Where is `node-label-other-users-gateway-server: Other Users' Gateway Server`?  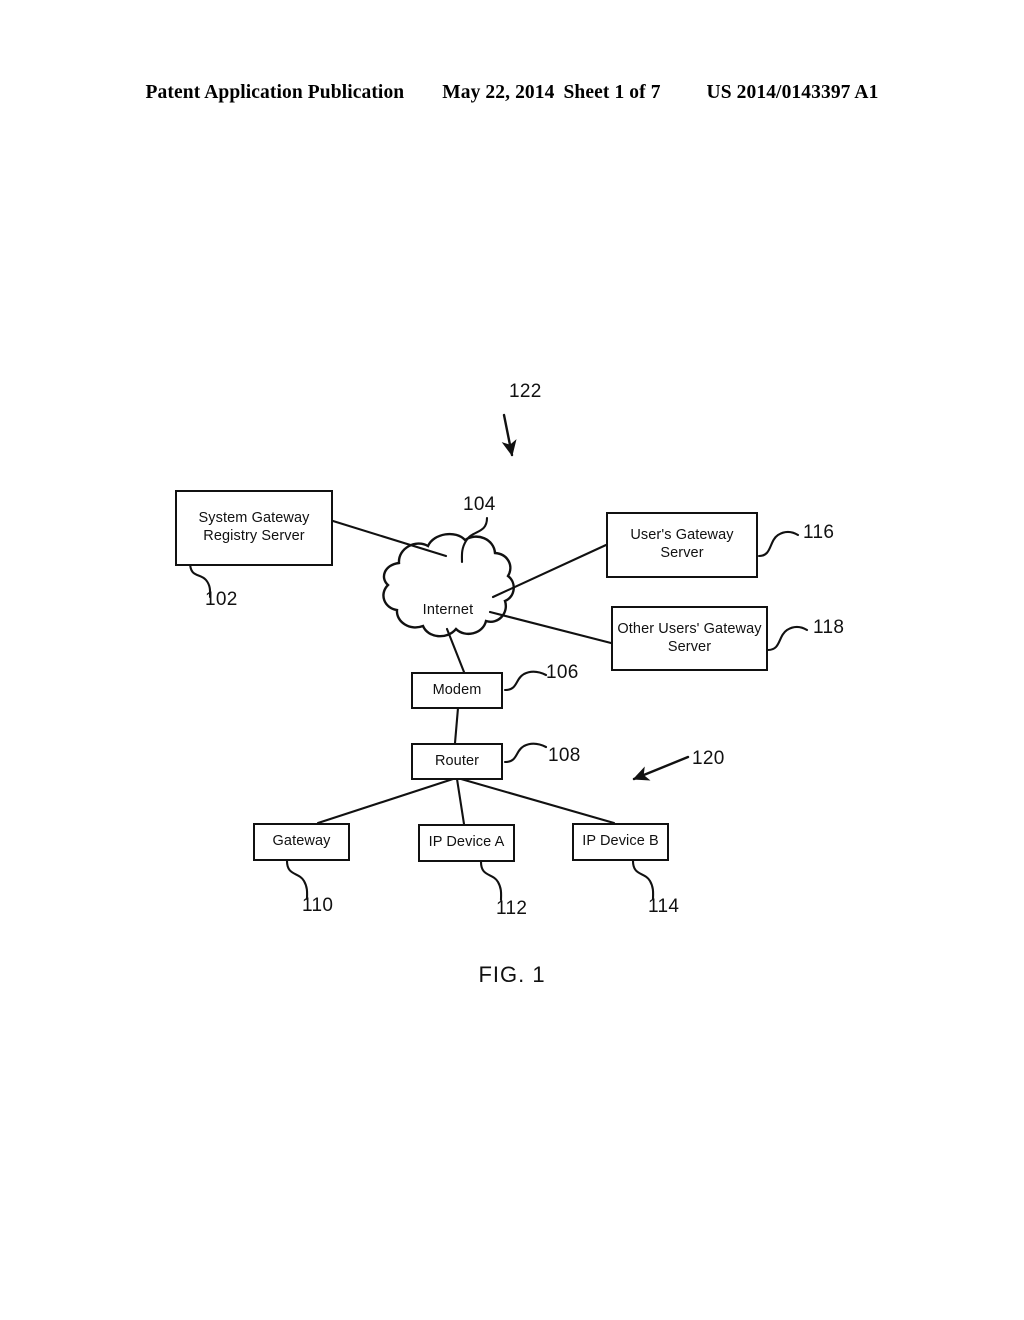
node-label-other-users-gateway-server: Other Users' Gateway Server is located at coordinates (689, 637).